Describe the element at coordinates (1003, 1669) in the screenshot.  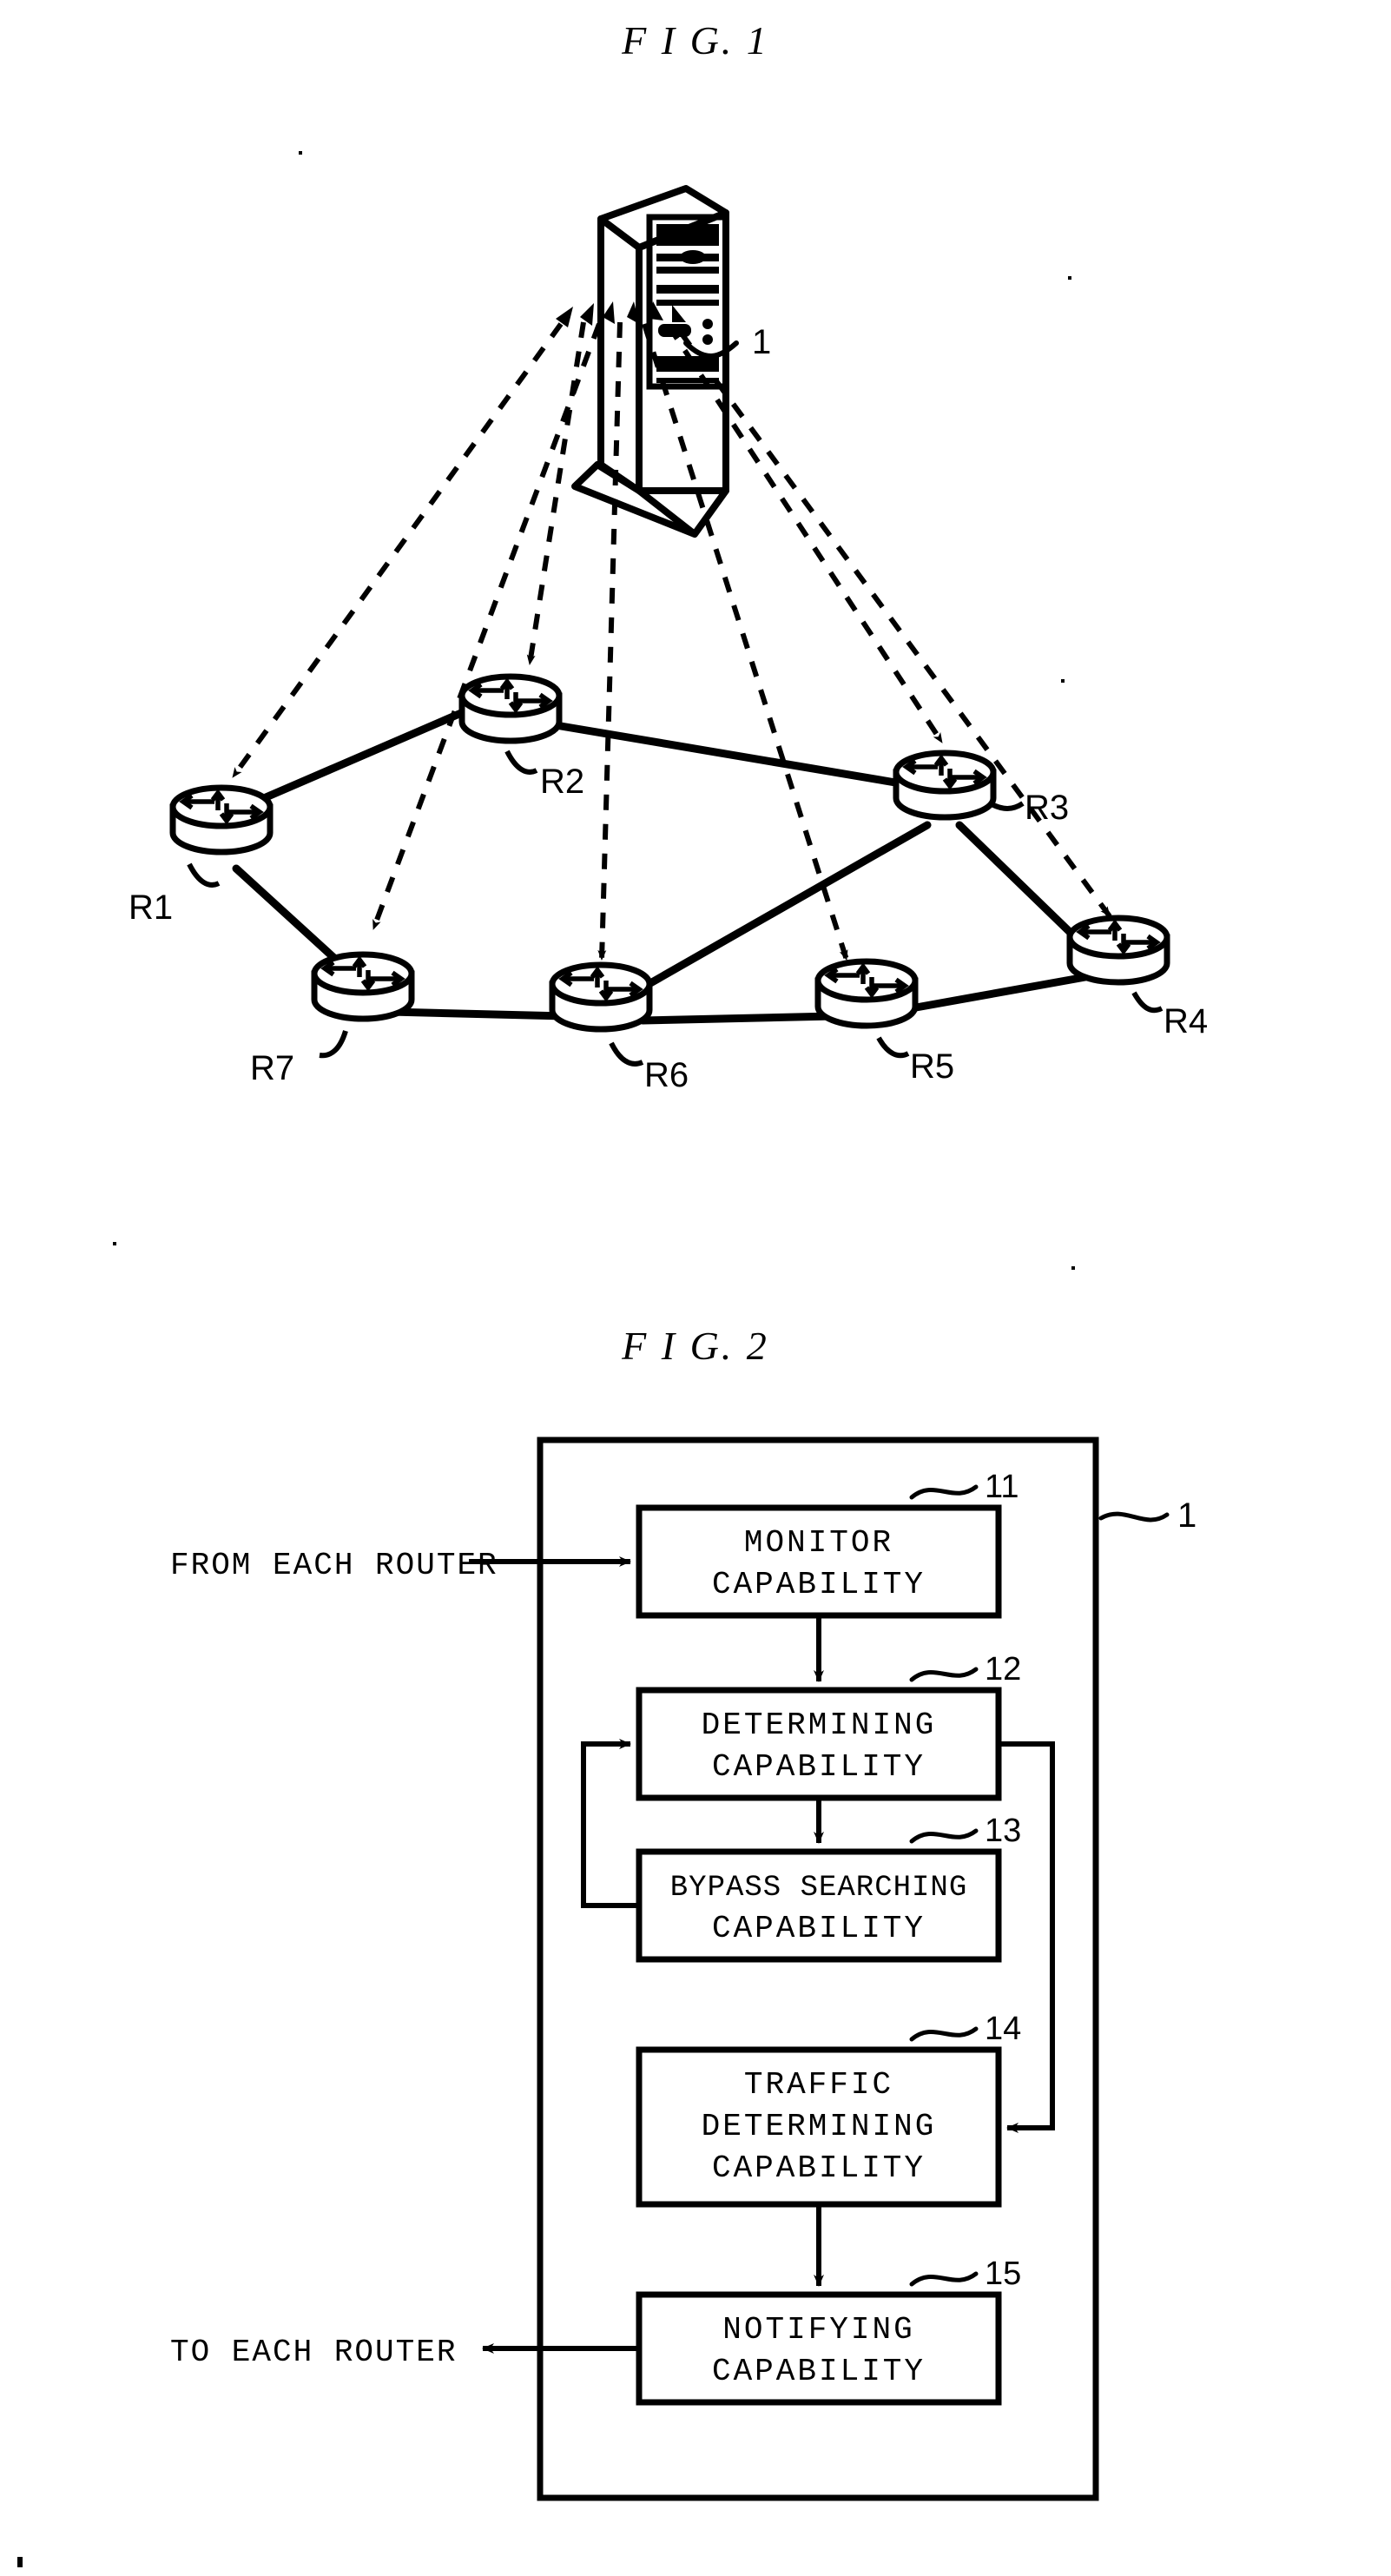
I see `block-12-ref-label: 12` at that location.